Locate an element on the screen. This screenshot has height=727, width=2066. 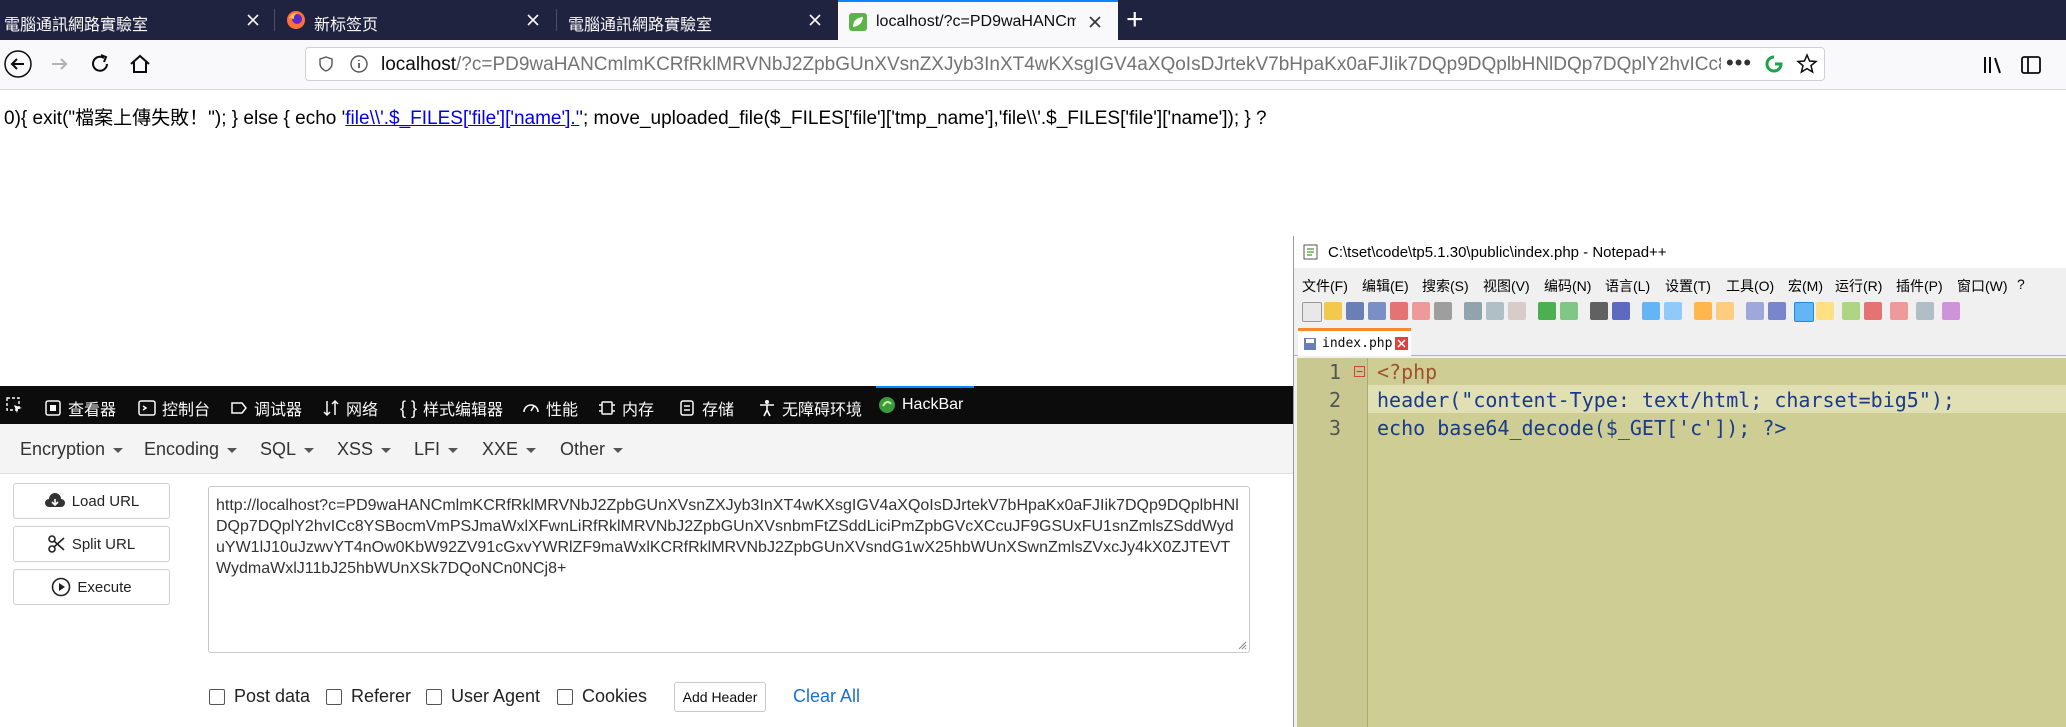
menu-lfi: LFI is located at coordinates (436, 449).